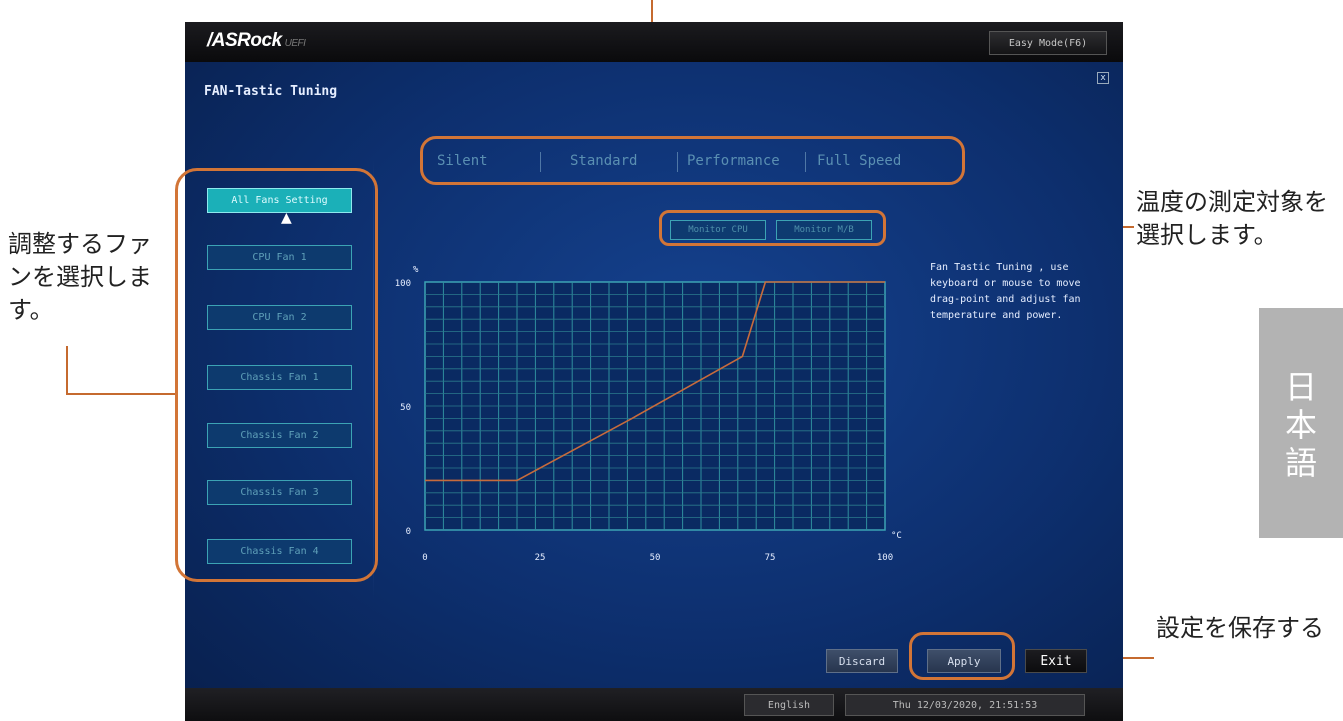 The width and height of the screenshot is (1343, 721). I want to click on sidebar-divider, so click(373, 379).